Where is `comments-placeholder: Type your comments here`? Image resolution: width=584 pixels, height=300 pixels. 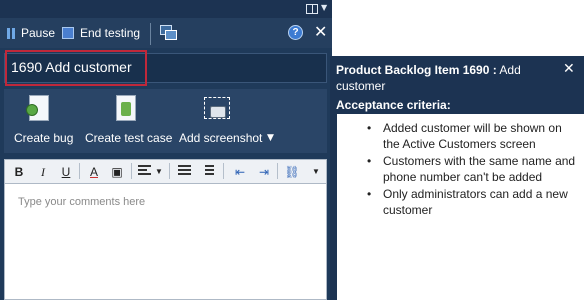 comments-placeholder: Type your comments here is located at coordinates (82, 202).